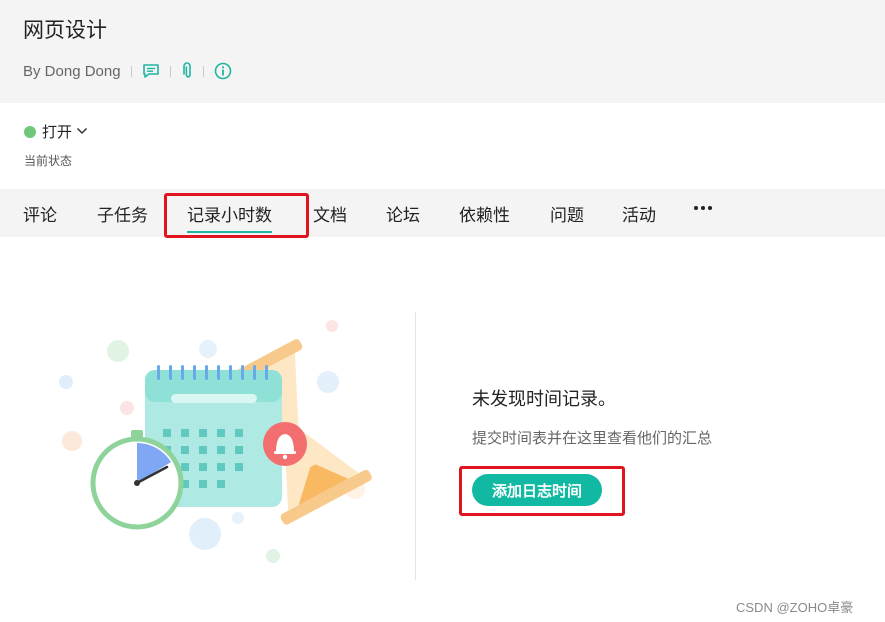  Describe the element at coordinates (122, 213) in the screenshot. I see `tab-subtasks: 子任务` at that location.